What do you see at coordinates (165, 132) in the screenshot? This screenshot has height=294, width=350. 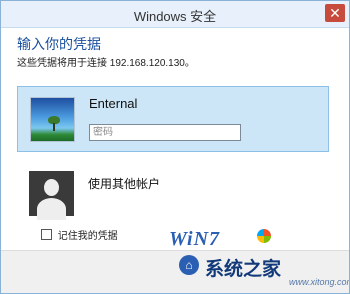 I see `password-input` at bounding box center [165, 132].